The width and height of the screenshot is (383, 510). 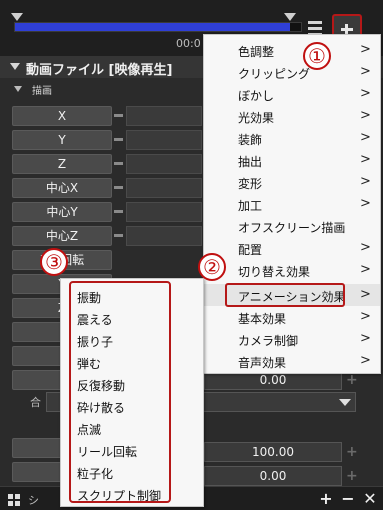 I want to click on value-field: 0.00, so click(x=273, y=476).